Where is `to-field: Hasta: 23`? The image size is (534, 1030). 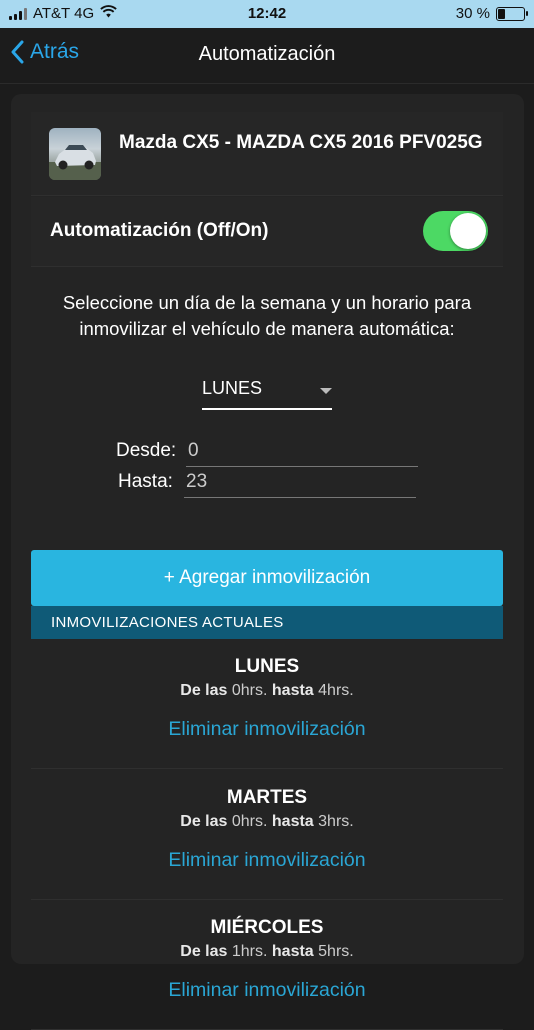
to-field: Hasta: 23 is located at coordinates (273, 485).